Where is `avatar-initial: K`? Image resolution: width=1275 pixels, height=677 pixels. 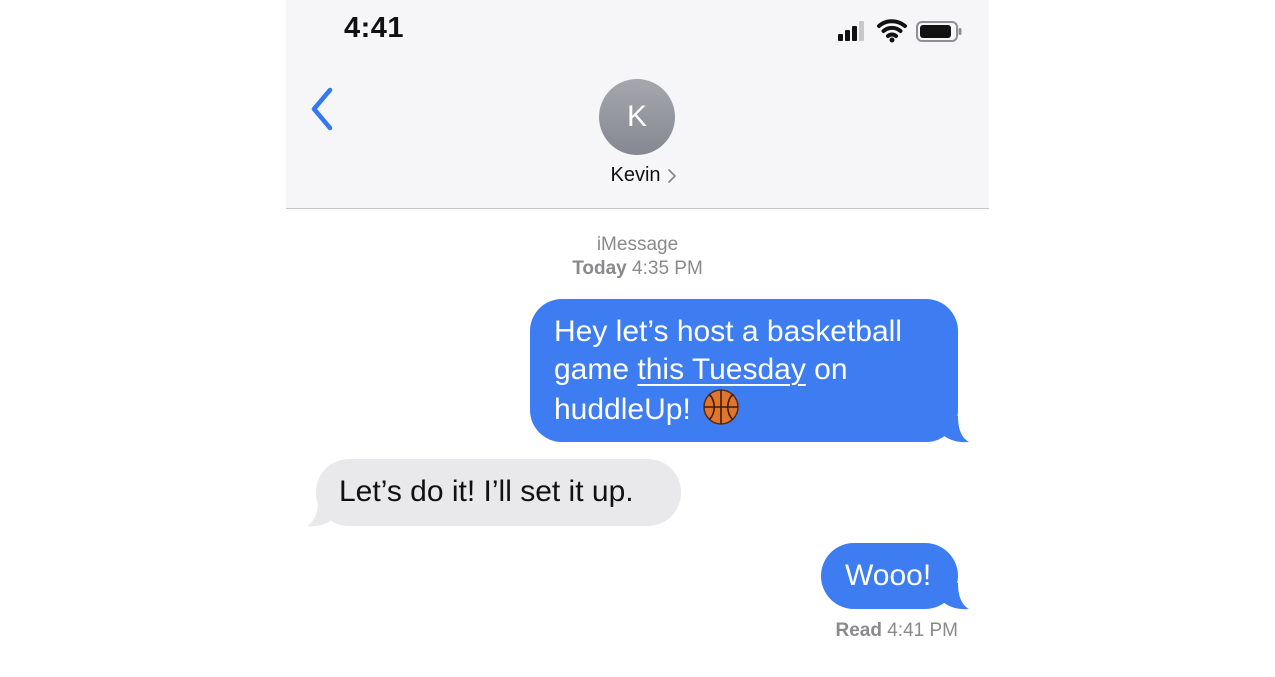 avatar-initial: K is located at coordinates (636, 116).